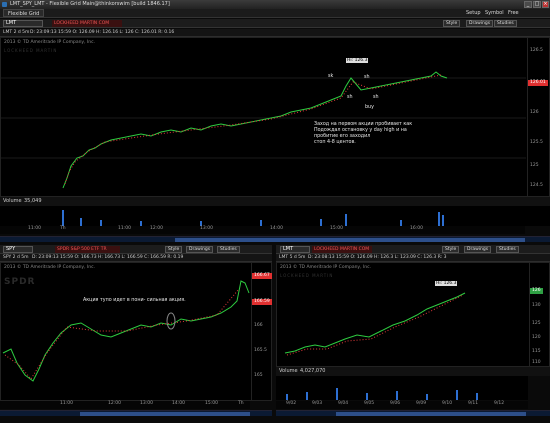  What do you see at coordinates (350, 97) in the screenshot?
I see `annotation-sh2: sh` at bounding box center [350, 97].